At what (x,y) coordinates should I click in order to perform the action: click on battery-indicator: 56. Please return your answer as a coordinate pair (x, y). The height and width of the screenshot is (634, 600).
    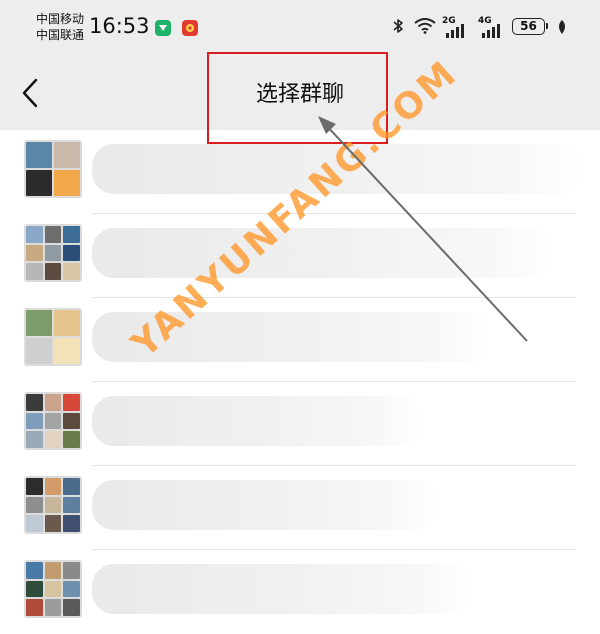
    Looking at the image, I should click on (530, 26).